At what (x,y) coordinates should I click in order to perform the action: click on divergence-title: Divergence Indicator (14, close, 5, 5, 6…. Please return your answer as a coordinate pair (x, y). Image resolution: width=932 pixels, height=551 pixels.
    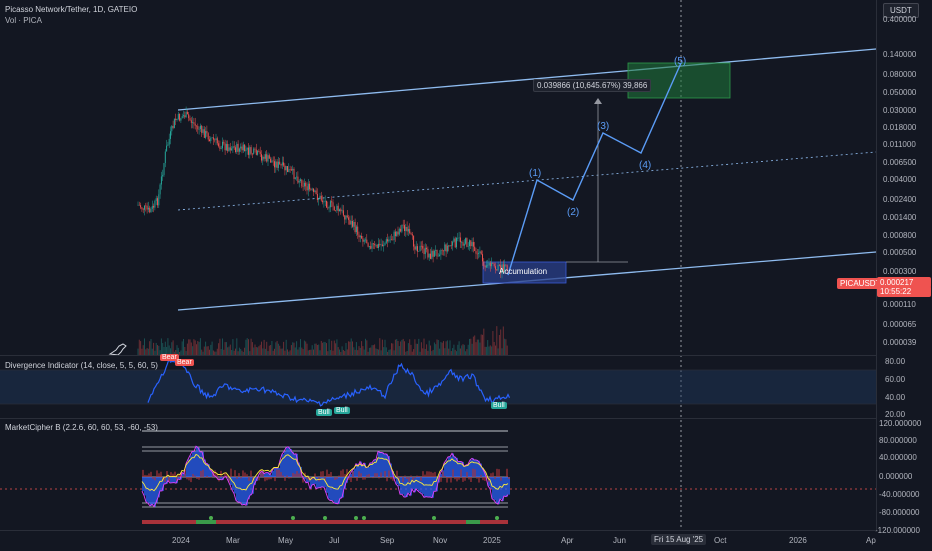
    Looking at the image, I should click on (81, 365).